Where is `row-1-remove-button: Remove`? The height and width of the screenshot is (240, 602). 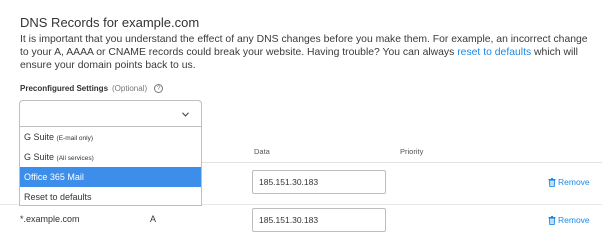
row-1-remove-button: Remove is located at coordinates (569, 182).